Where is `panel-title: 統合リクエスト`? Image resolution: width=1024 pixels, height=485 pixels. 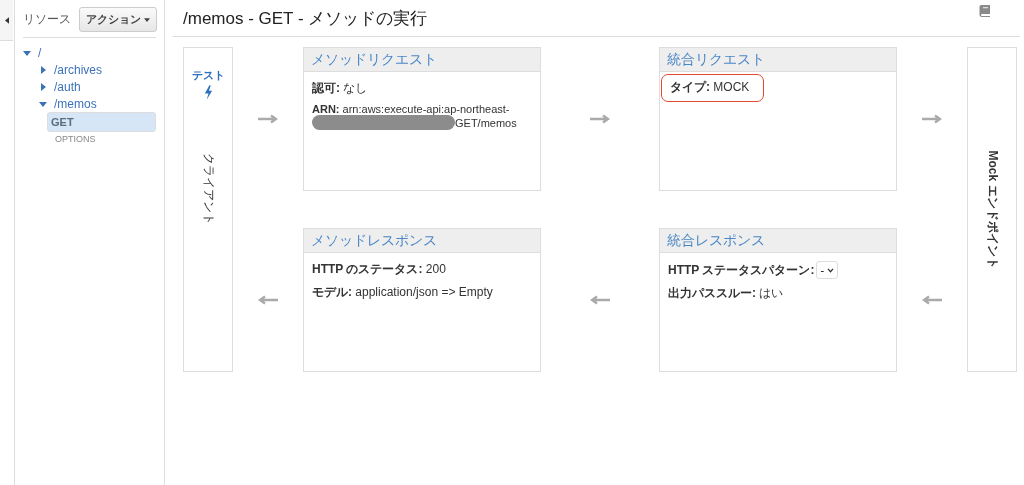
panel-title: 統合リクエスト is located at coordinates (778, 60).